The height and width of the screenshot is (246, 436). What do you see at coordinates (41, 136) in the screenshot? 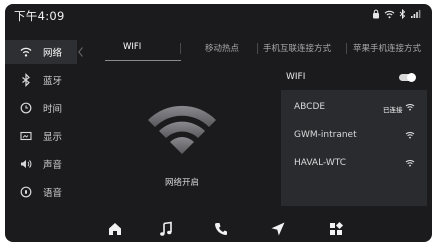
I see `sidebar-item-display: 显示` at bounding box center [41, 136].